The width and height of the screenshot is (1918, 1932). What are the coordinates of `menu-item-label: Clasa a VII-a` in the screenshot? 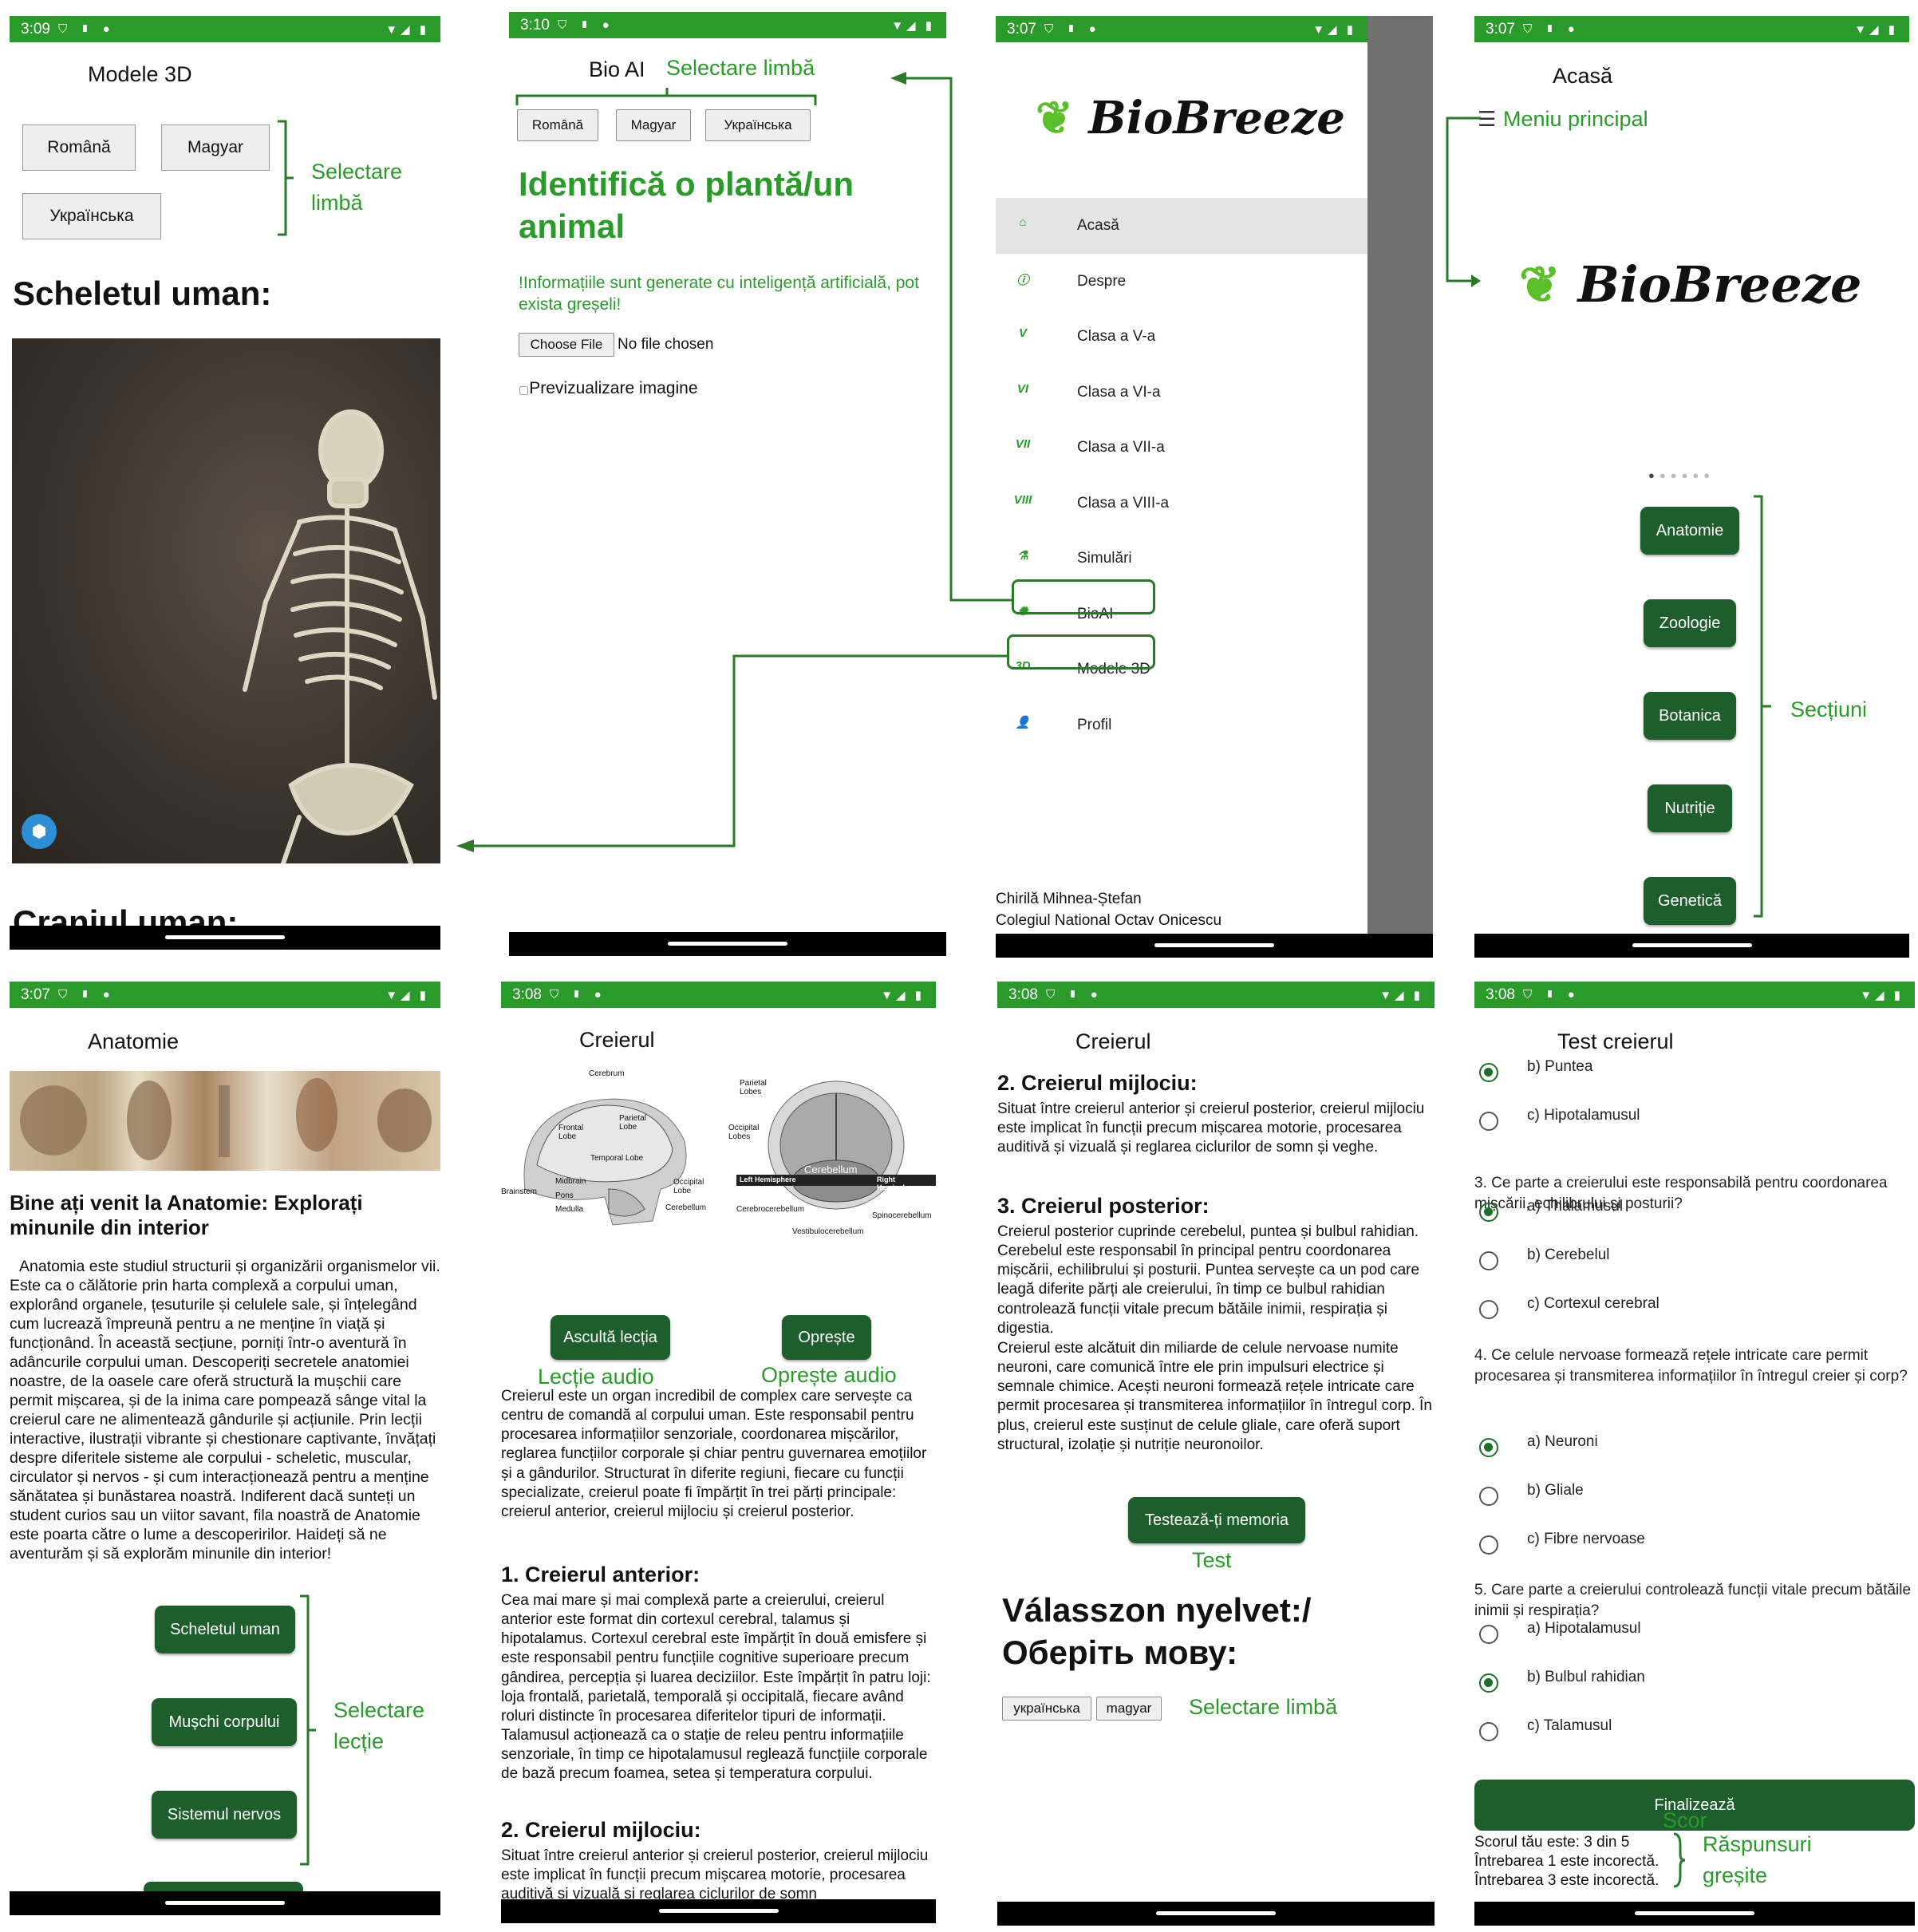 It's located at (1121, 447).